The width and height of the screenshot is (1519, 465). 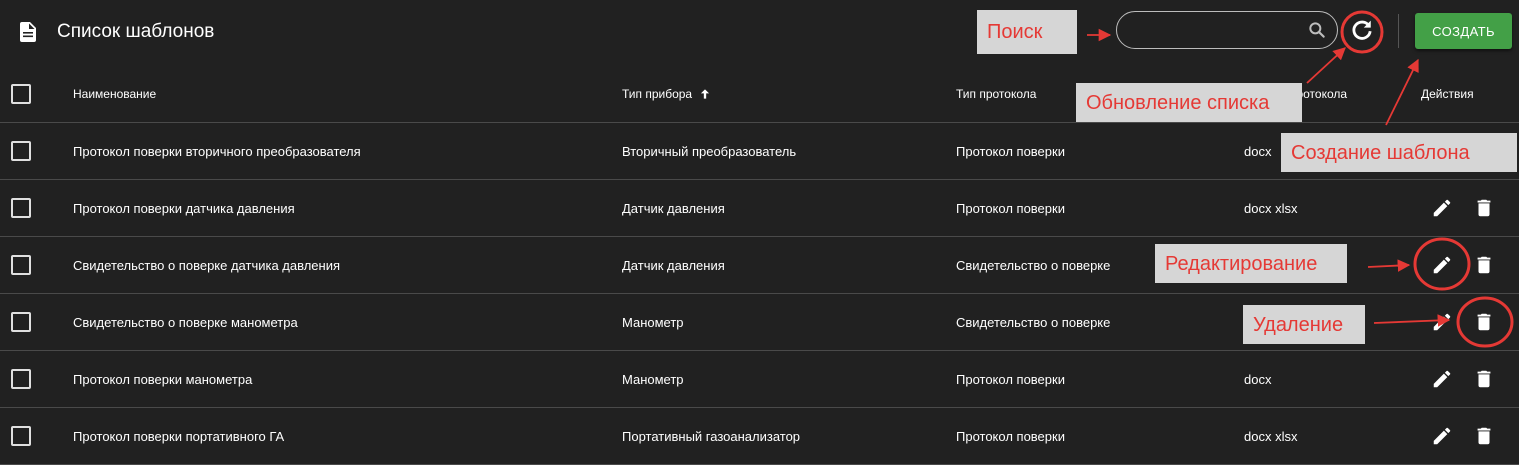 I want to click on annotation-search: Поиск, so click(x=1027, y=32).